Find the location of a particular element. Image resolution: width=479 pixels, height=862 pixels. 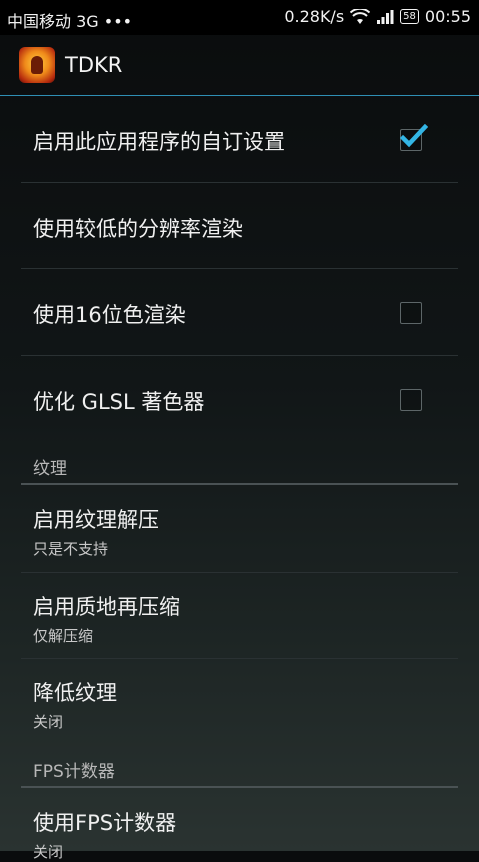

render-16bit-checkbox is located at coordinates (411, 313).